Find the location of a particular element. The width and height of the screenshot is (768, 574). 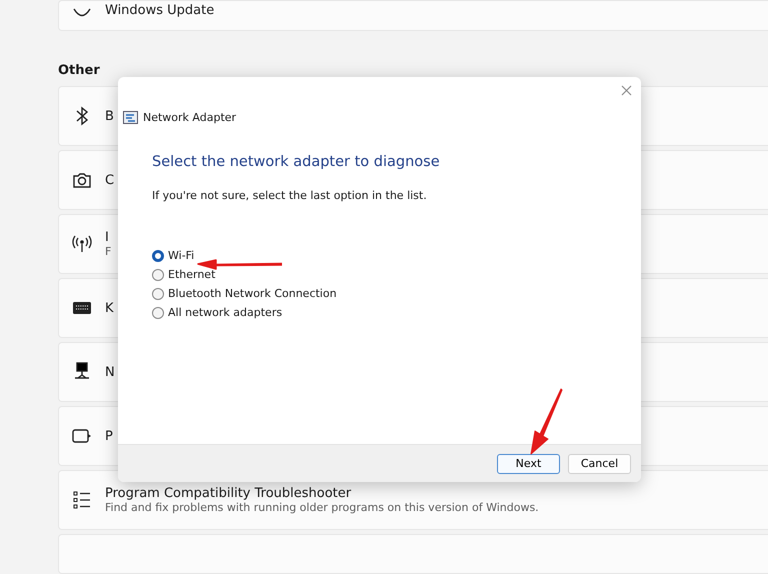

radio-option: Ethernet is located at coordinates (184, 274).